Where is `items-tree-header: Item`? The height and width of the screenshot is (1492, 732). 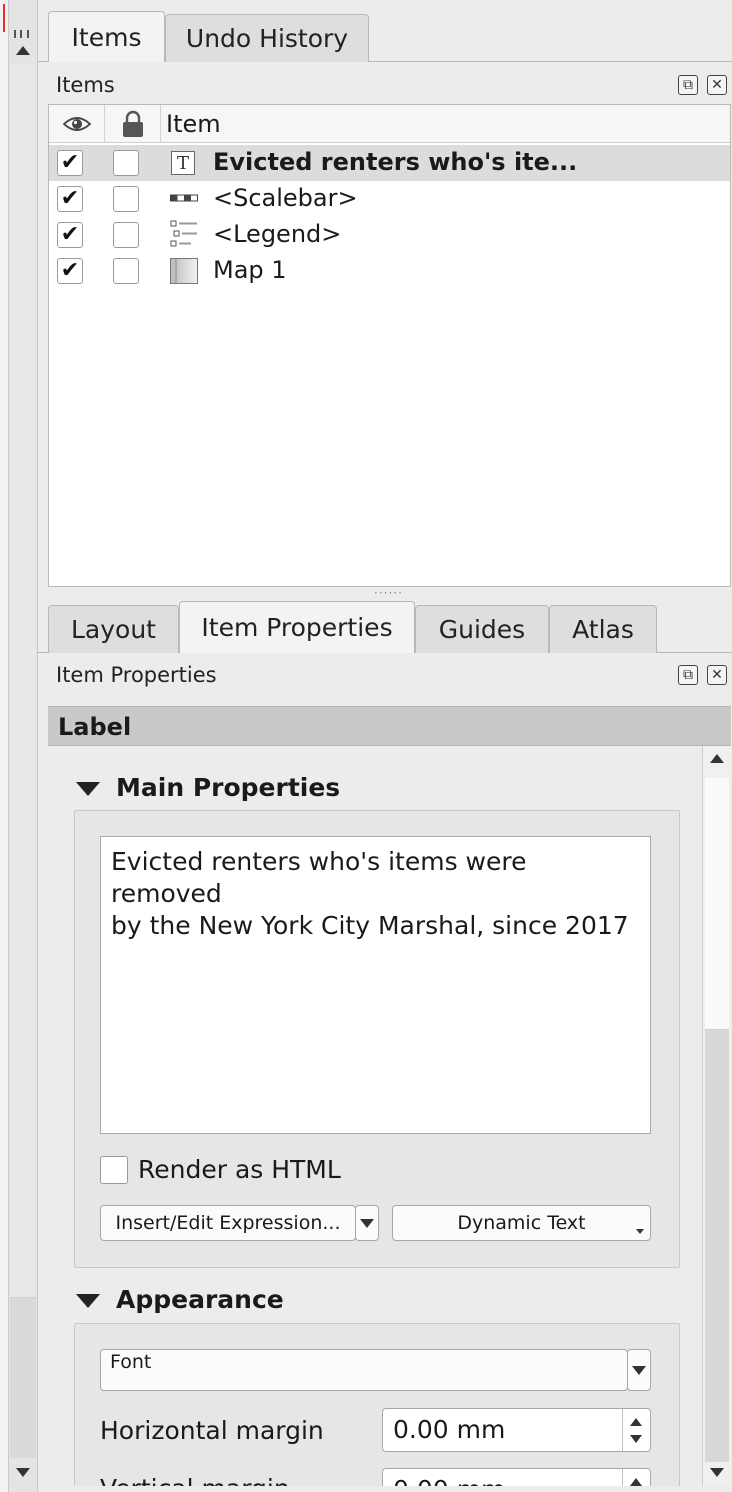 items-tree-header: Item is located at coordinates (389, 124).